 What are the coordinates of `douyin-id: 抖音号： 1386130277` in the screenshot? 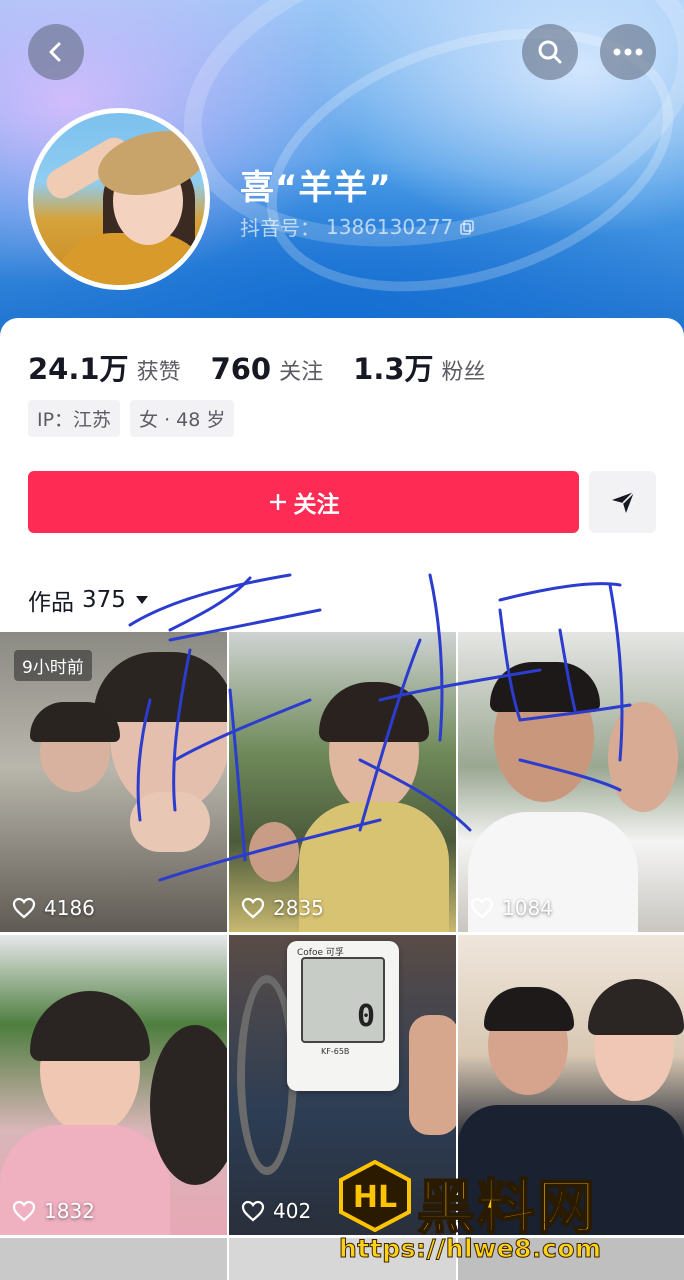 It's located at (357, 226).